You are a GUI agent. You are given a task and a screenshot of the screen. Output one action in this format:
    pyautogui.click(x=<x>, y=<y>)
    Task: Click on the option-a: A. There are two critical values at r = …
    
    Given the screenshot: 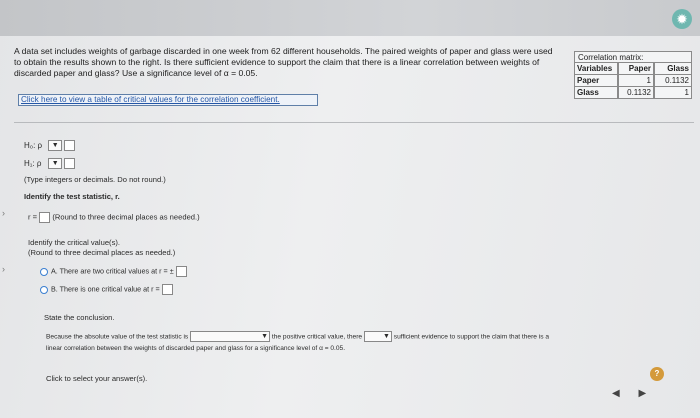 What is the action you would take?
    pyautogui.click(x=113, y=271)
    